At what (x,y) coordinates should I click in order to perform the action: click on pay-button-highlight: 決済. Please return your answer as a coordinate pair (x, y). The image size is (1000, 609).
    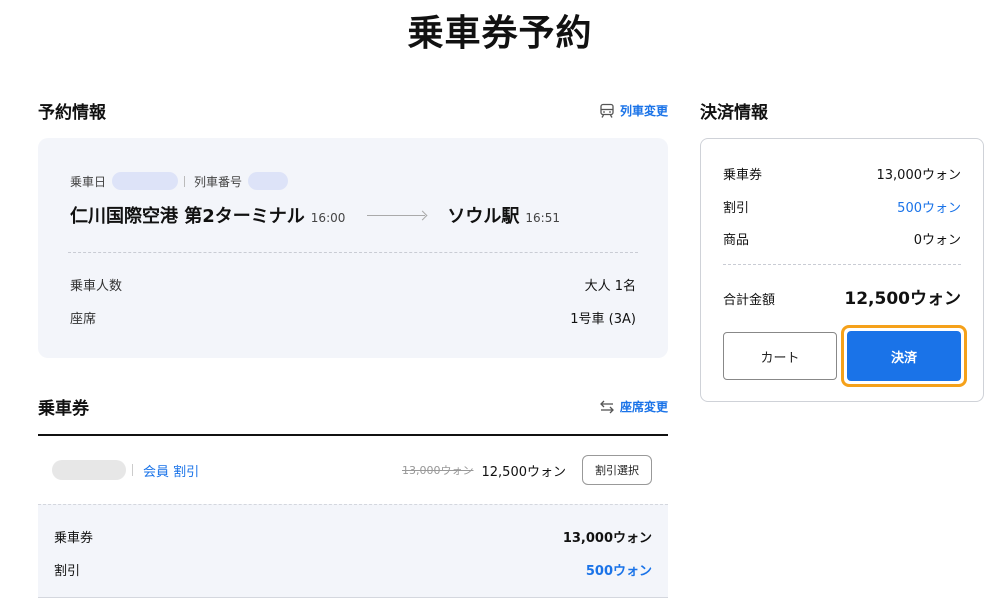
    Looking at the image, I should click on (904, 356).